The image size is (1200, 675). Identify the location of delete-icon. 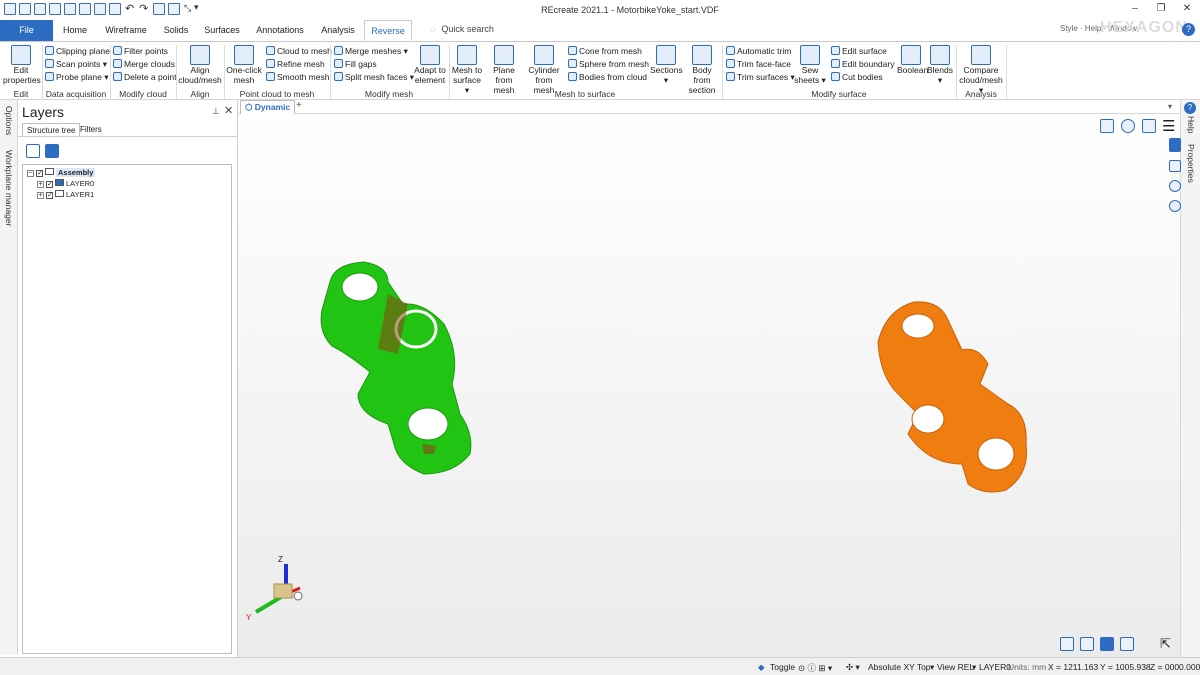
(174, 9).